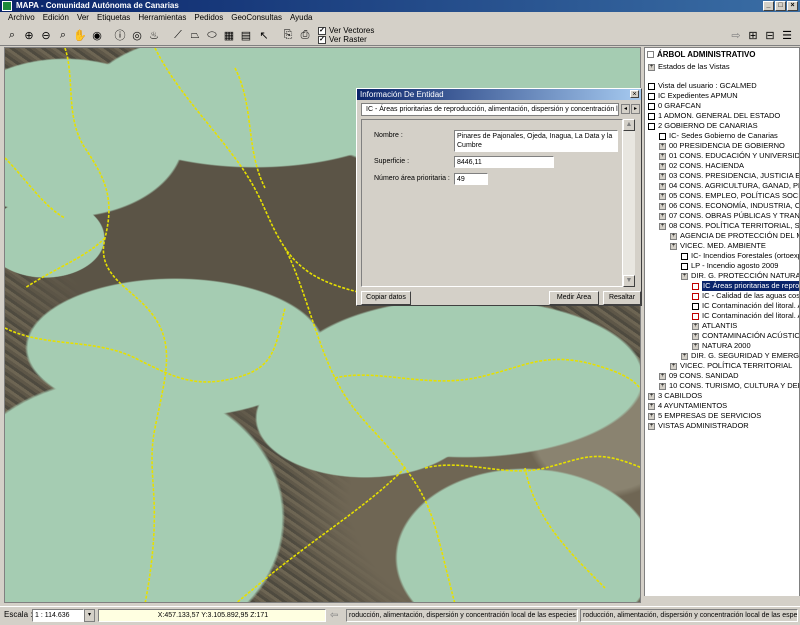 This screenshot has height=625, width=800. I want to click on tree-item: +10 CONS. TURISMO, CULTURA Y DEPORTES, so click(729, 386).